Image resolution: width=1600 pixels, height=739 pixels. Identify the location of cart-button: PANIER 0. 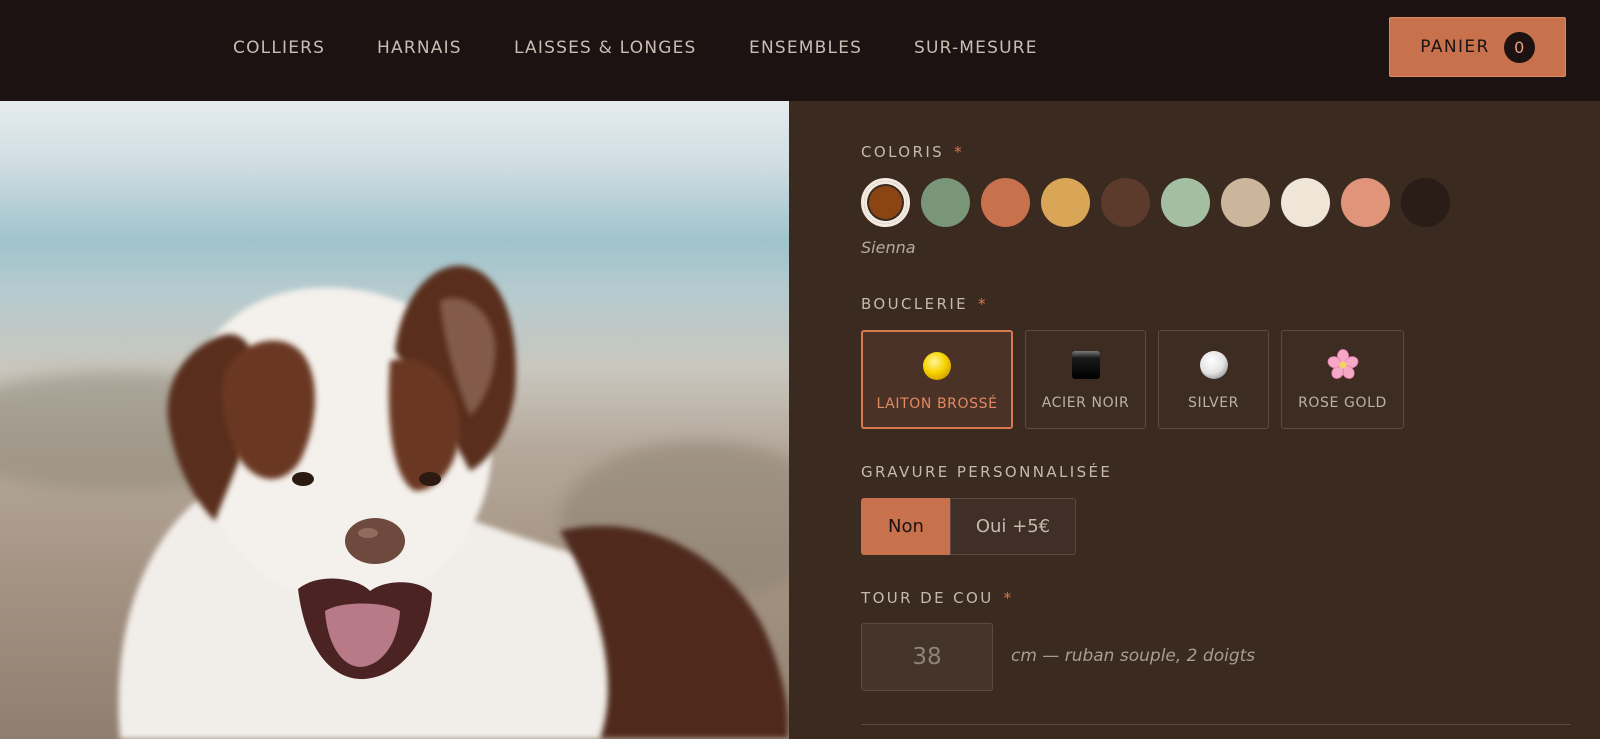
(1477, 47).